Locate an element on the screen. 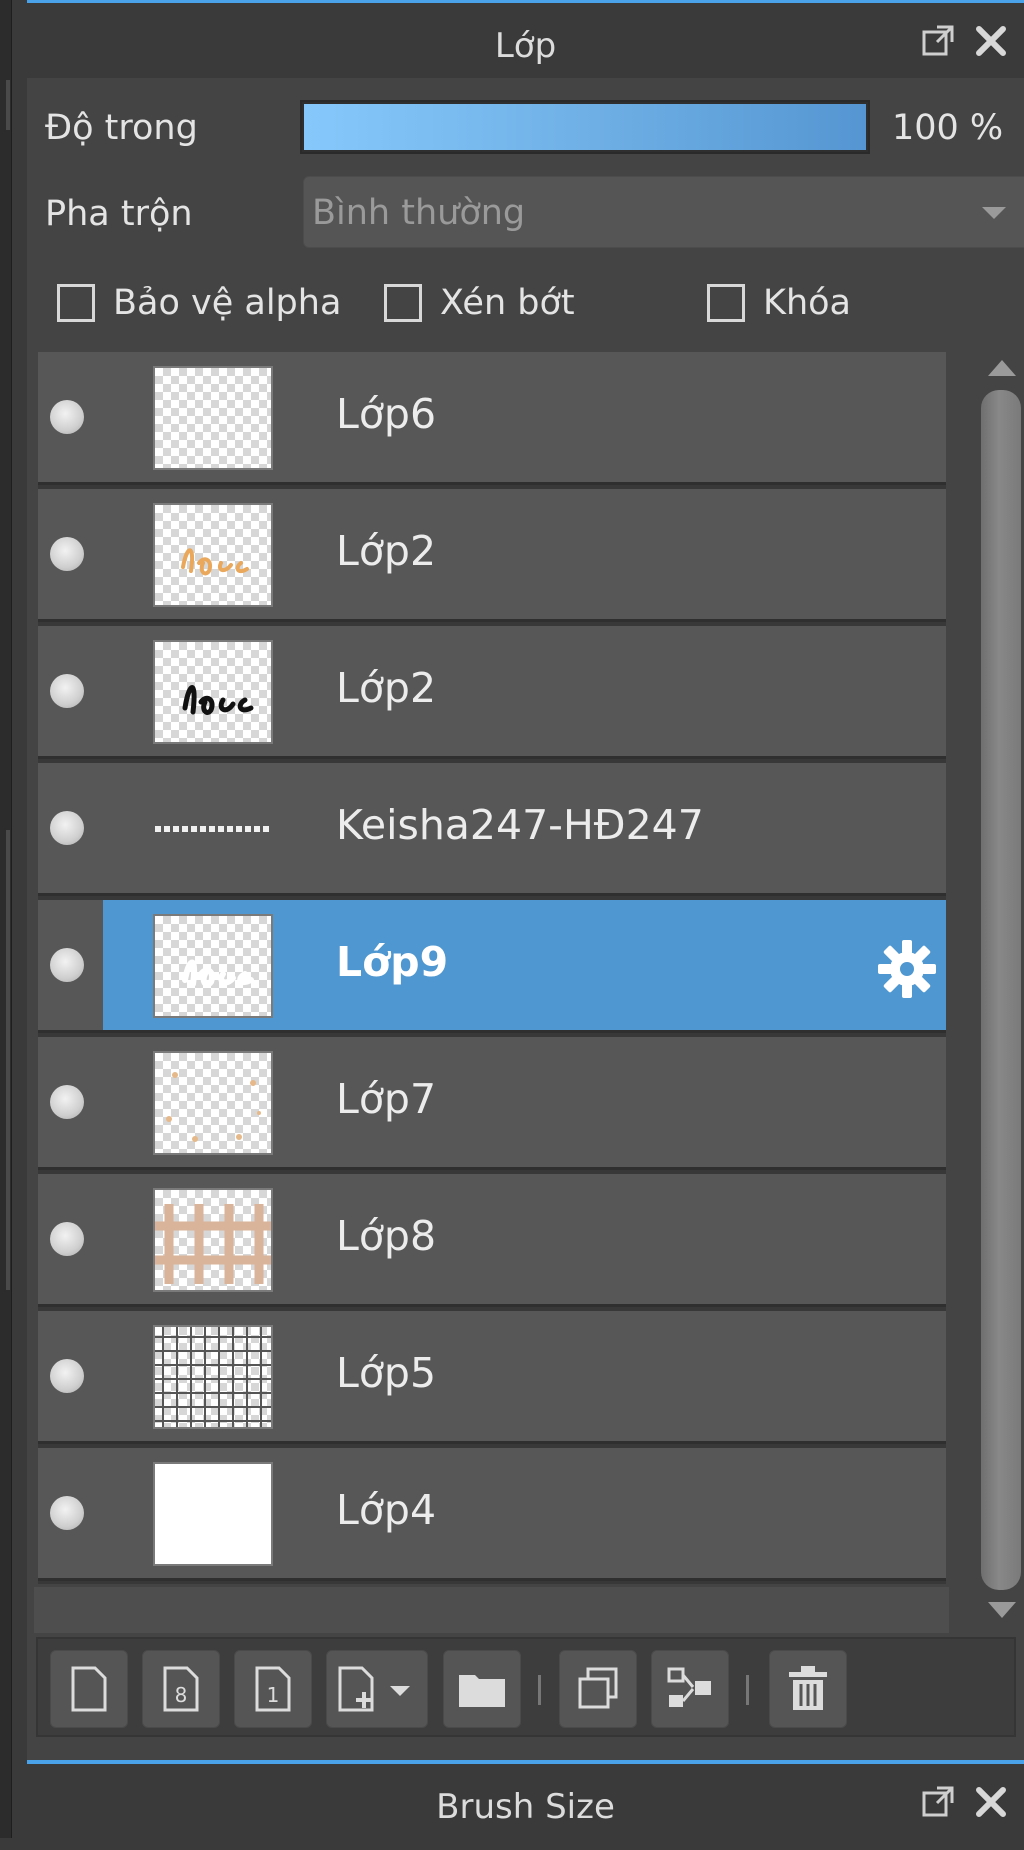 This screenshot has width=1024, height=1850. lock-checkbox: Khóa is located at coordinates (779, 303).